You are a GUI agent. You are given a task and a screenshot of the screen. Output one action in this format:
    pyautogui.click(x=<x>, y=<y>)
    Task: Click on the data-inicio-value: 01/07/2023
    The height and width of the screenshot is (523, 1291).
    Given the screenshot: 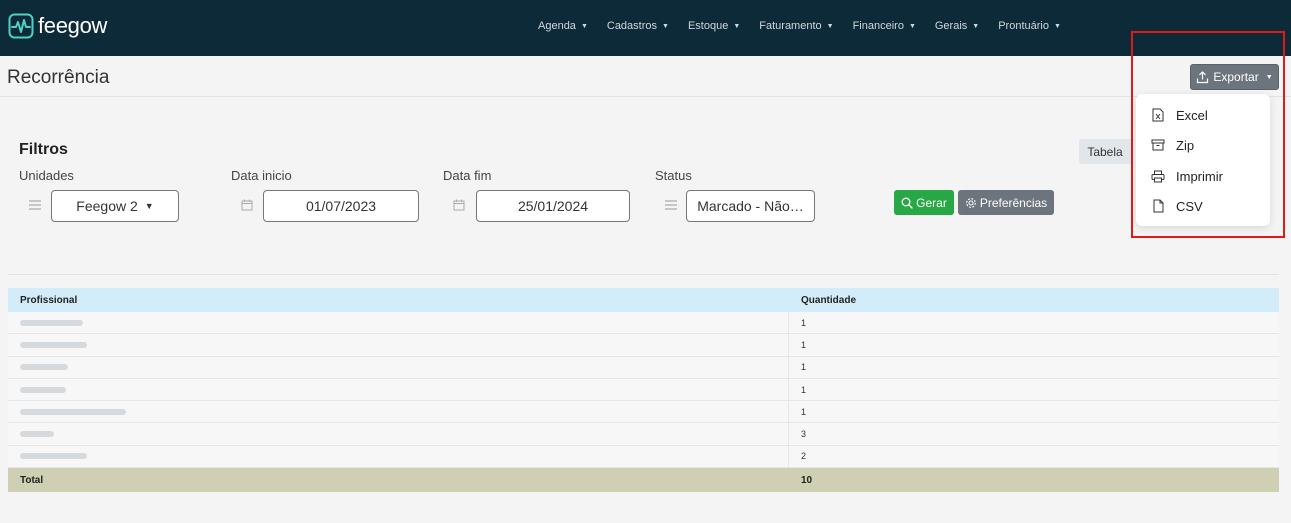 What is the action you would take?
    pyautogui.click(x=341, y=206)
    